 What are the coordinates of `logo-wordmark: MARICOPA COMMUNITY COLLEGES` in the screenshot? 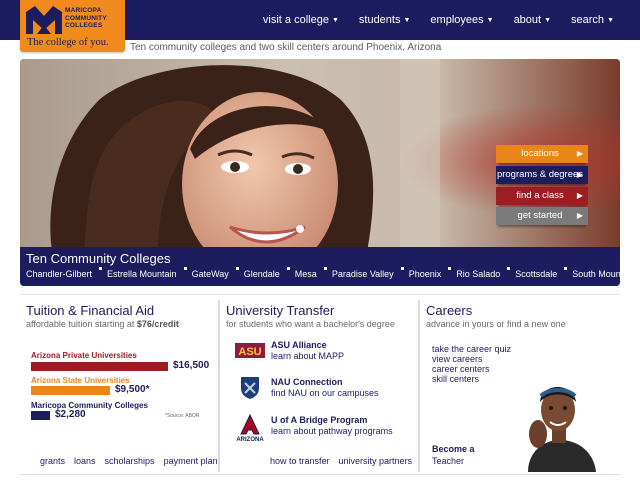 It's located at (86, 18).